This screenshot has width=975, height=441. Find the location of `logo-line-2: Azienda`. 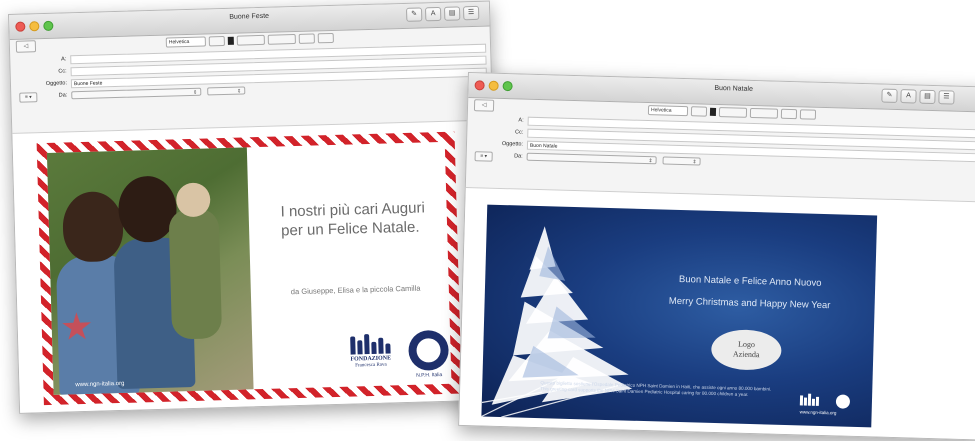

logo-line-2: Azienda is located at coordinates (746, 354).